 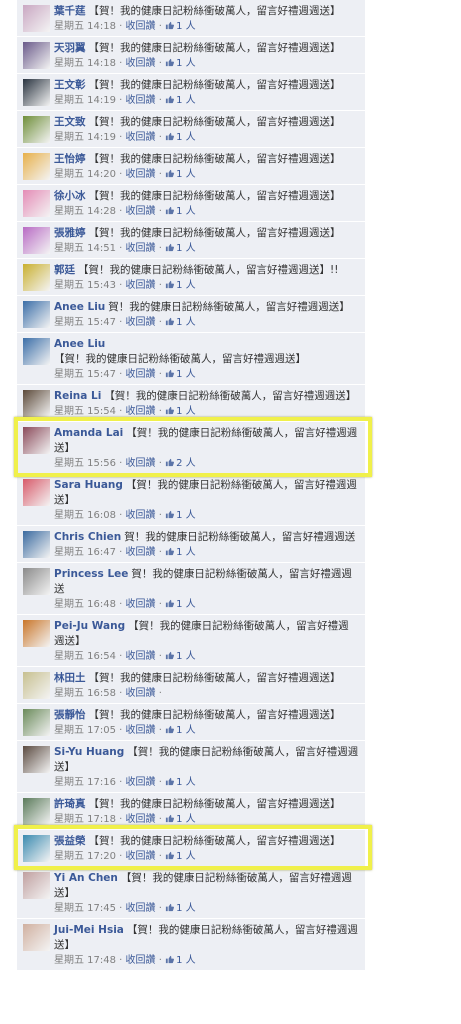 What do you see at coordinates (70, 85) in the screenshot?
I see `commenter-name: 王文彰` at bounding box center [70, 85].